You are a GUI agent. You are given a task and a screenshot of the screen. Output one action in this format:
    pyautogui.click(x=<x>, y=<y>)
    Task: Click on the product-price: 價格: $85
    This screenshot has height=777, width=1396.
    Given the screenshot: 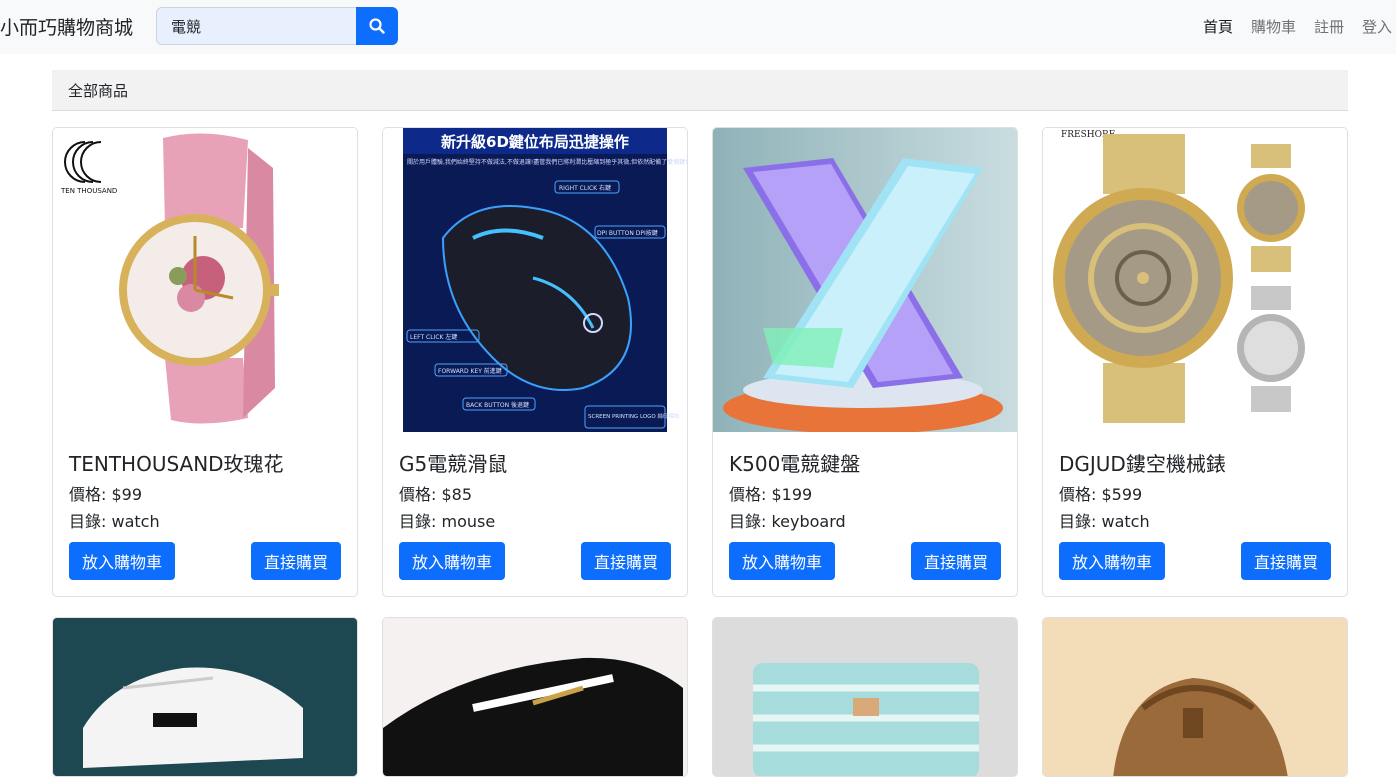 What is the action you would take?
    pyautogui.click(x=436, y=494)
    